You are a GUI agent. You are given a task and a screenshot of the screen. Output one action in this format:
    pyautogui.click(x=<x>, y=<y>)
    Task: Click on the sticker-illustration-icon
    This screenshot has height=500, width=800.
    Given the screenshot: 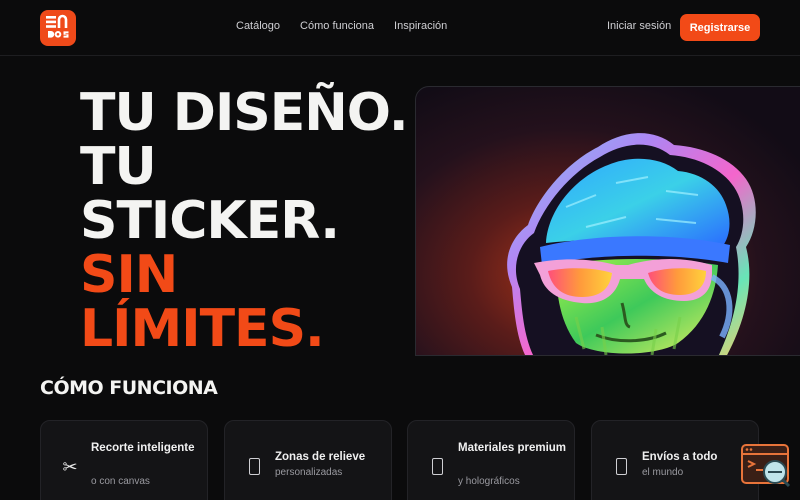 What is the action you would take?
    pyautogui.click(x=631, y=244)
    